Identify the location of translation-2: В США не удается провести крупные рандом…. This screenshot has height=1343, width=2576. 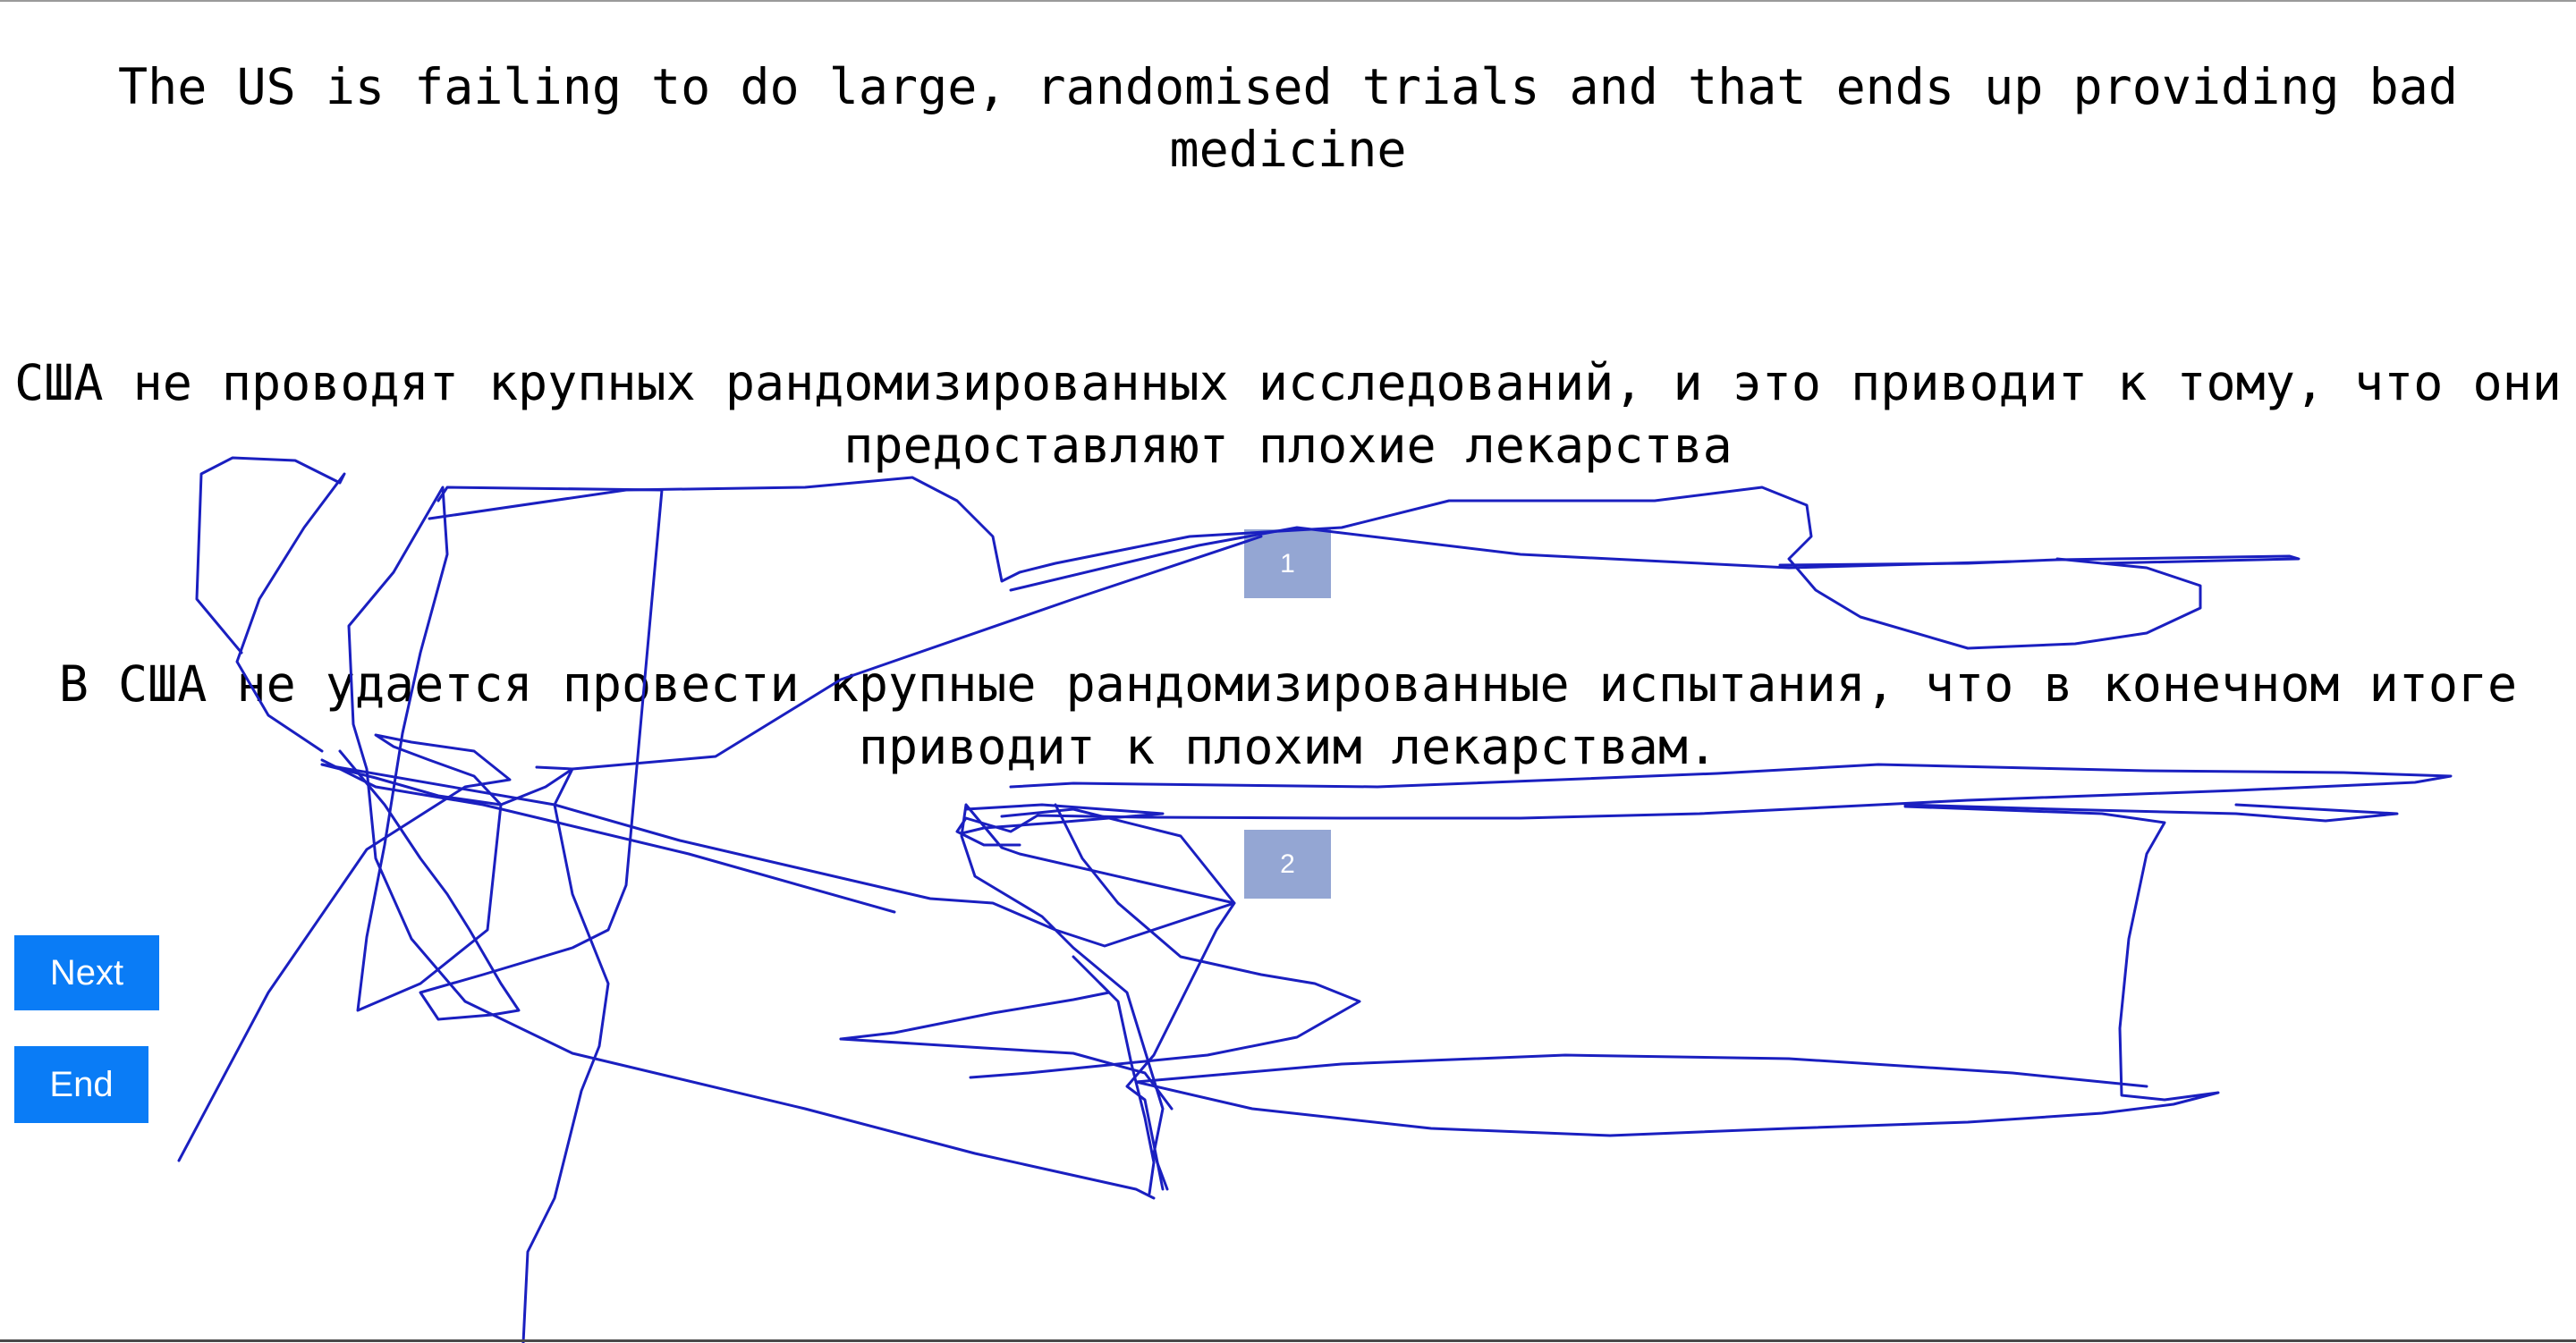
(1288, 715).